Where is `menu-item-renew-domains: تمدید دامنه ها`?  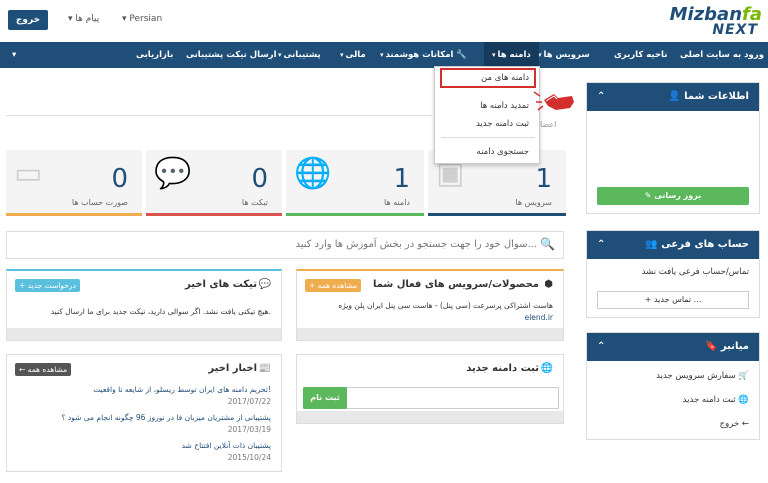
menu-item-renew-domains: تمدید دامنه ها is located at coordinates (504, 106).